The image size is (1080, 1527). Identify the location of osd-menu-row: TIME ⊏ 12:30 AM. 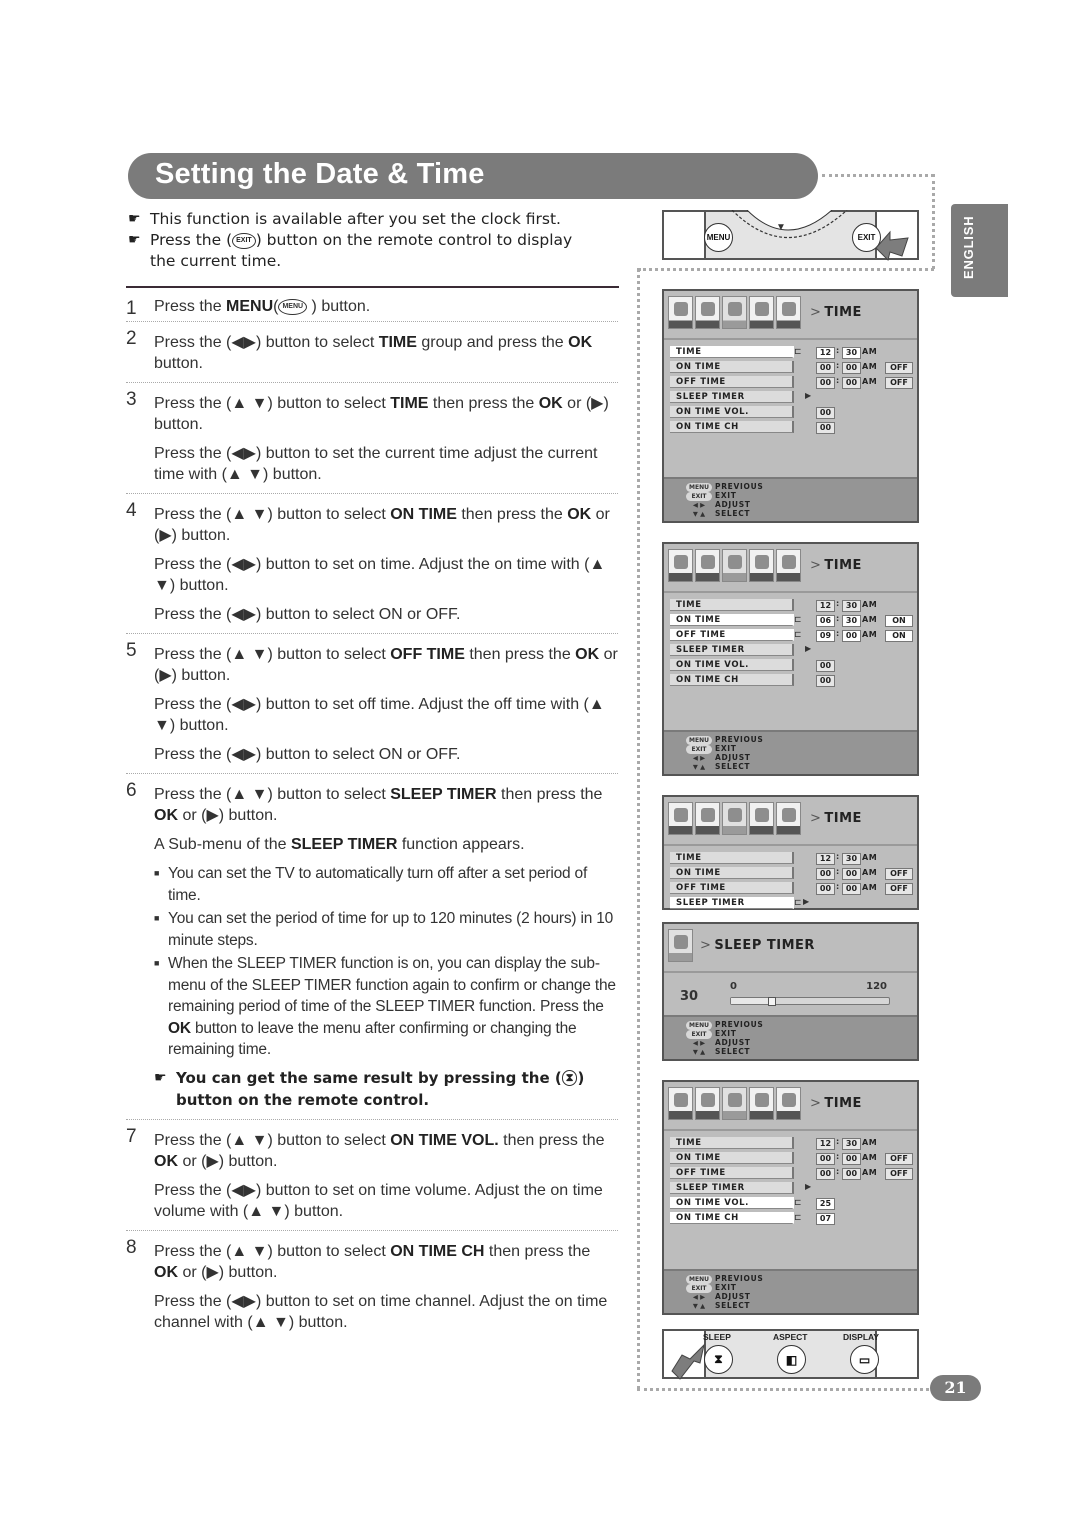
(790, 352).